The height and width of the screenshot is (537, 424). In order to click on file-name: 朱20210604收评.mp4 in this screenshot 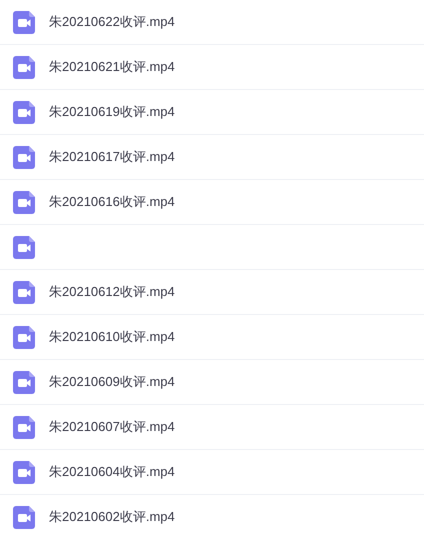, I will do `click(112, 472)`.